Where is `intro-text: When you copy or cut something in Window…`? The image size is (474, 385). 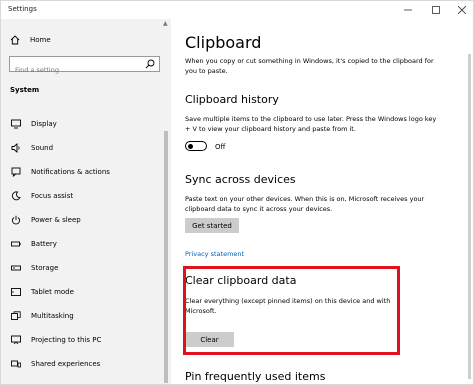
intro-text: When you copy or cut something in Window… is located at coordinates (309, 66).